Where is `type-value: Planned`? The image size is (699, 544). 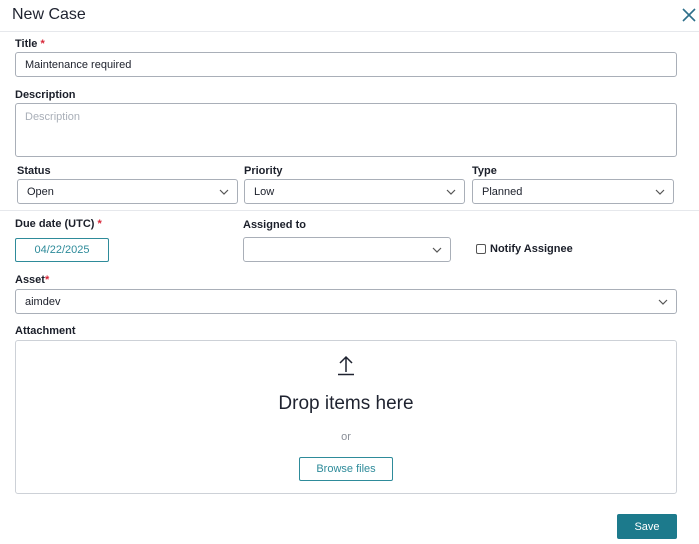 type-value: Planned is located at coordinates (502, 191).